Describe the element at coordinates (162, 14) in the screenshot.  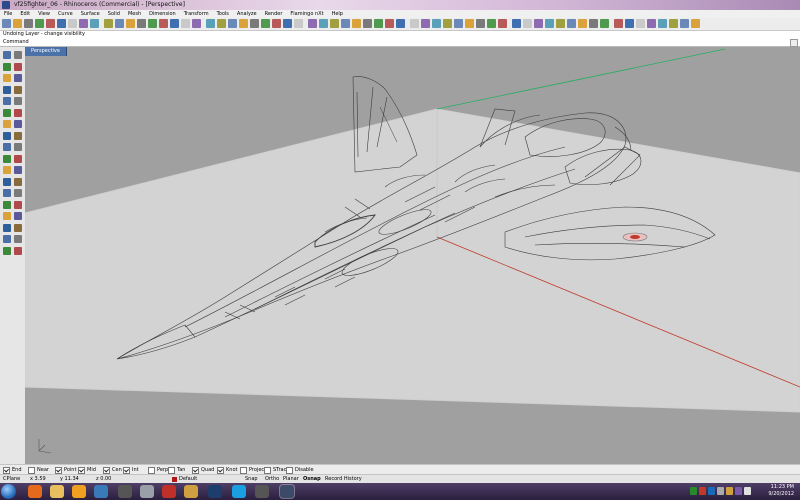
I see `menu-dimension: Dimension` at that location.